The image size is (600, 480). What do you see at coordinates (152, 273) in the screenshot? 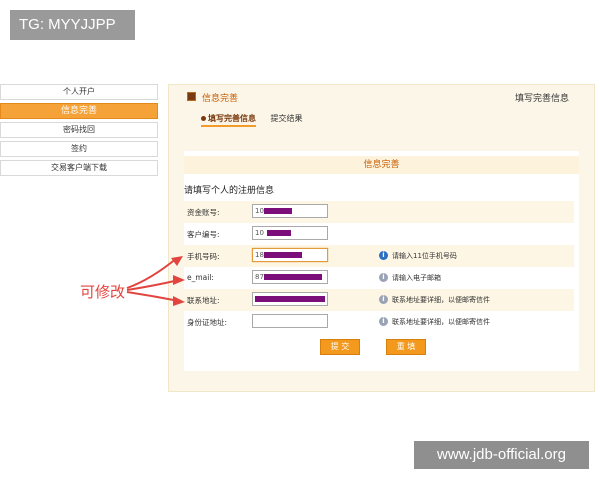
I see `arrow-to-mobile` at bounding box center [152, 273].